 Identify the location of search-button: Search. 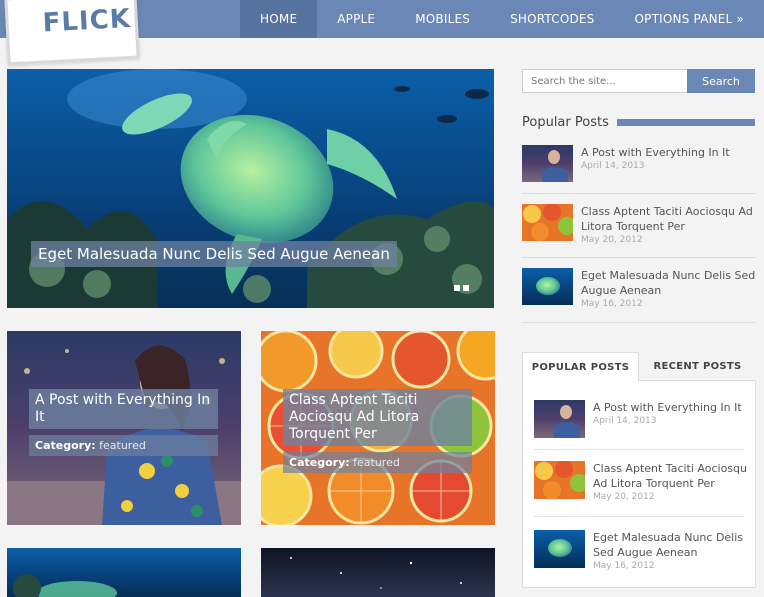
(721, 81).